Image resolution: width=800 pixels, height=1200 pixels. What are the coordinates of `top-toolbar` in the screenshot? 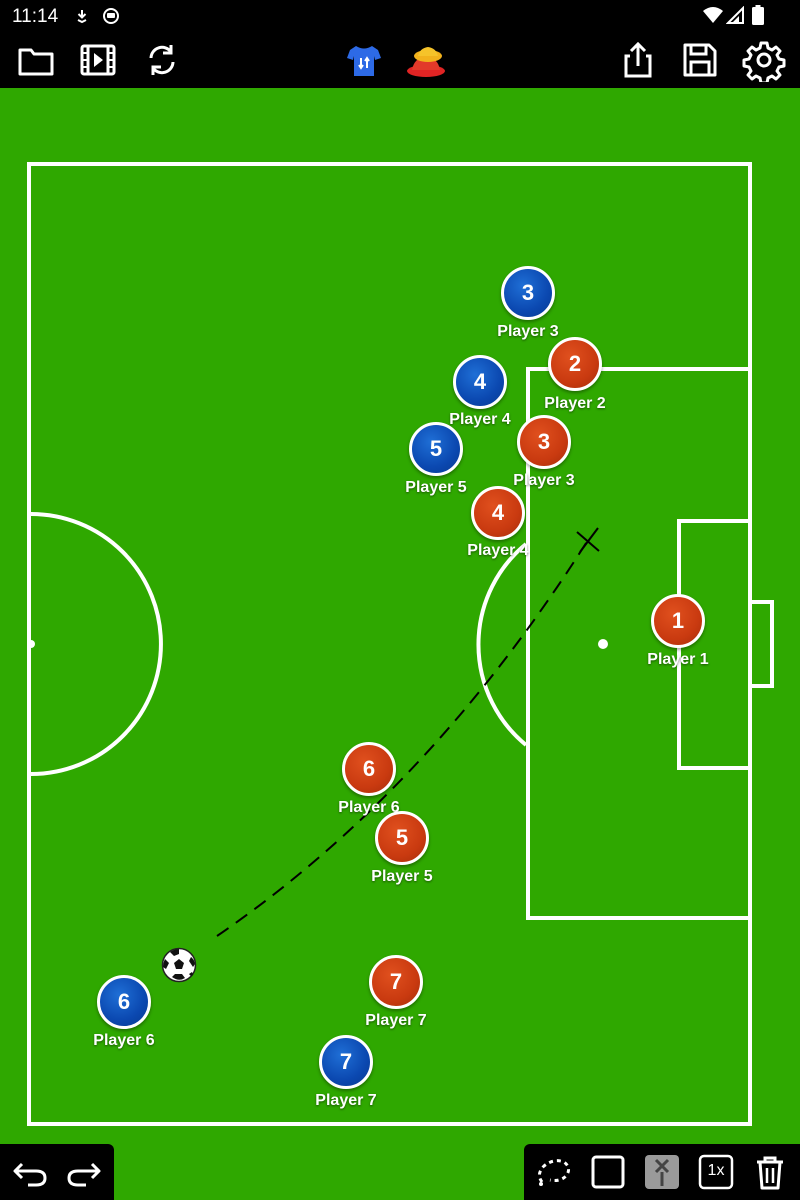 It's located at (400, 60).